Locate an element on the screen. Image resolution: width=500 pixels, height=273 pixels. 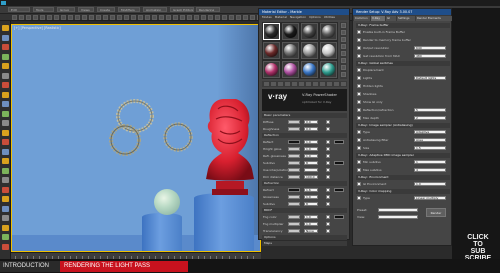
material-menu-item: Navigation is located at coordinates (298, 17).